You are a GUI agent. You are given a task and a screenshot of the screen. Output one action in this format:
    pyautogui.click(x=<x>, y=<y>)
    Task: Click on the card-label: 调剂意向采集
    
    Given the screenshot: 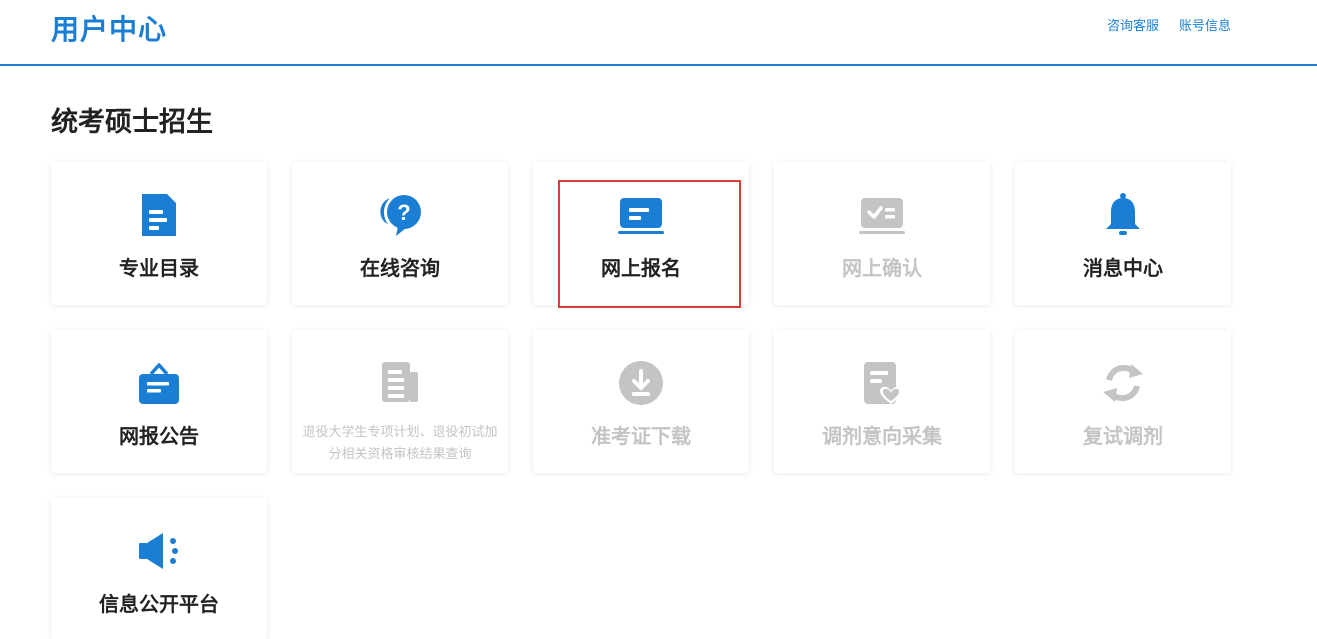 What is the action you would take?
    pyautogui.click(x=882, y=436)
    